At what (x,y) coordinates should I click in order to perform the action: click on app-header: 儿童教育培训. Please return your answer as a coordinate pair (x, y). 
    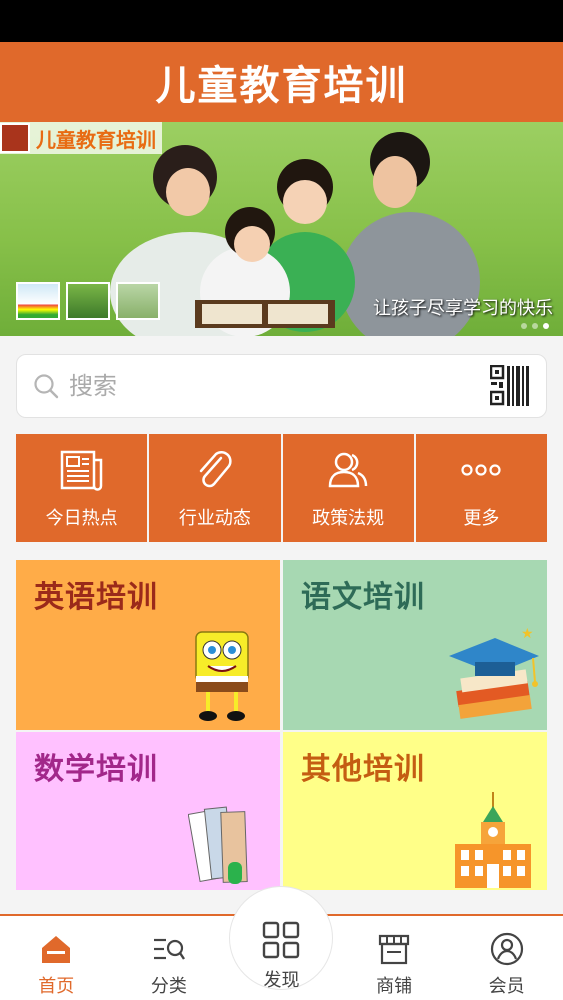
    Looking at the image, I should click on (281, 82).